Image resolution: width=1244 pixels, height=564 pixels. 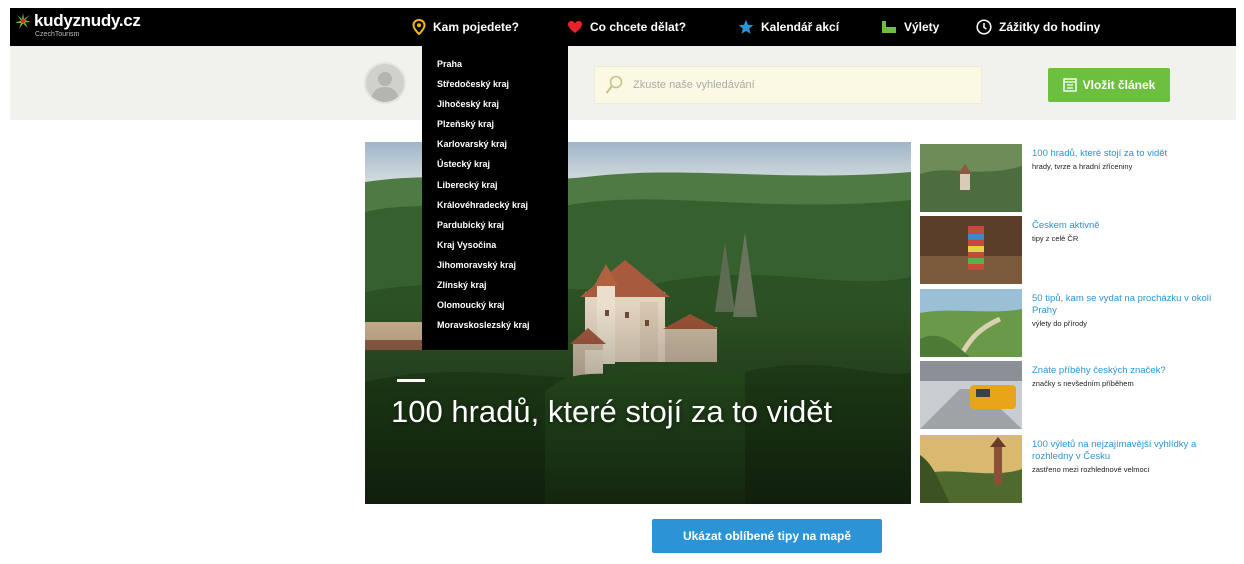 I want to click on star-icon, so click(x=746, y=27).